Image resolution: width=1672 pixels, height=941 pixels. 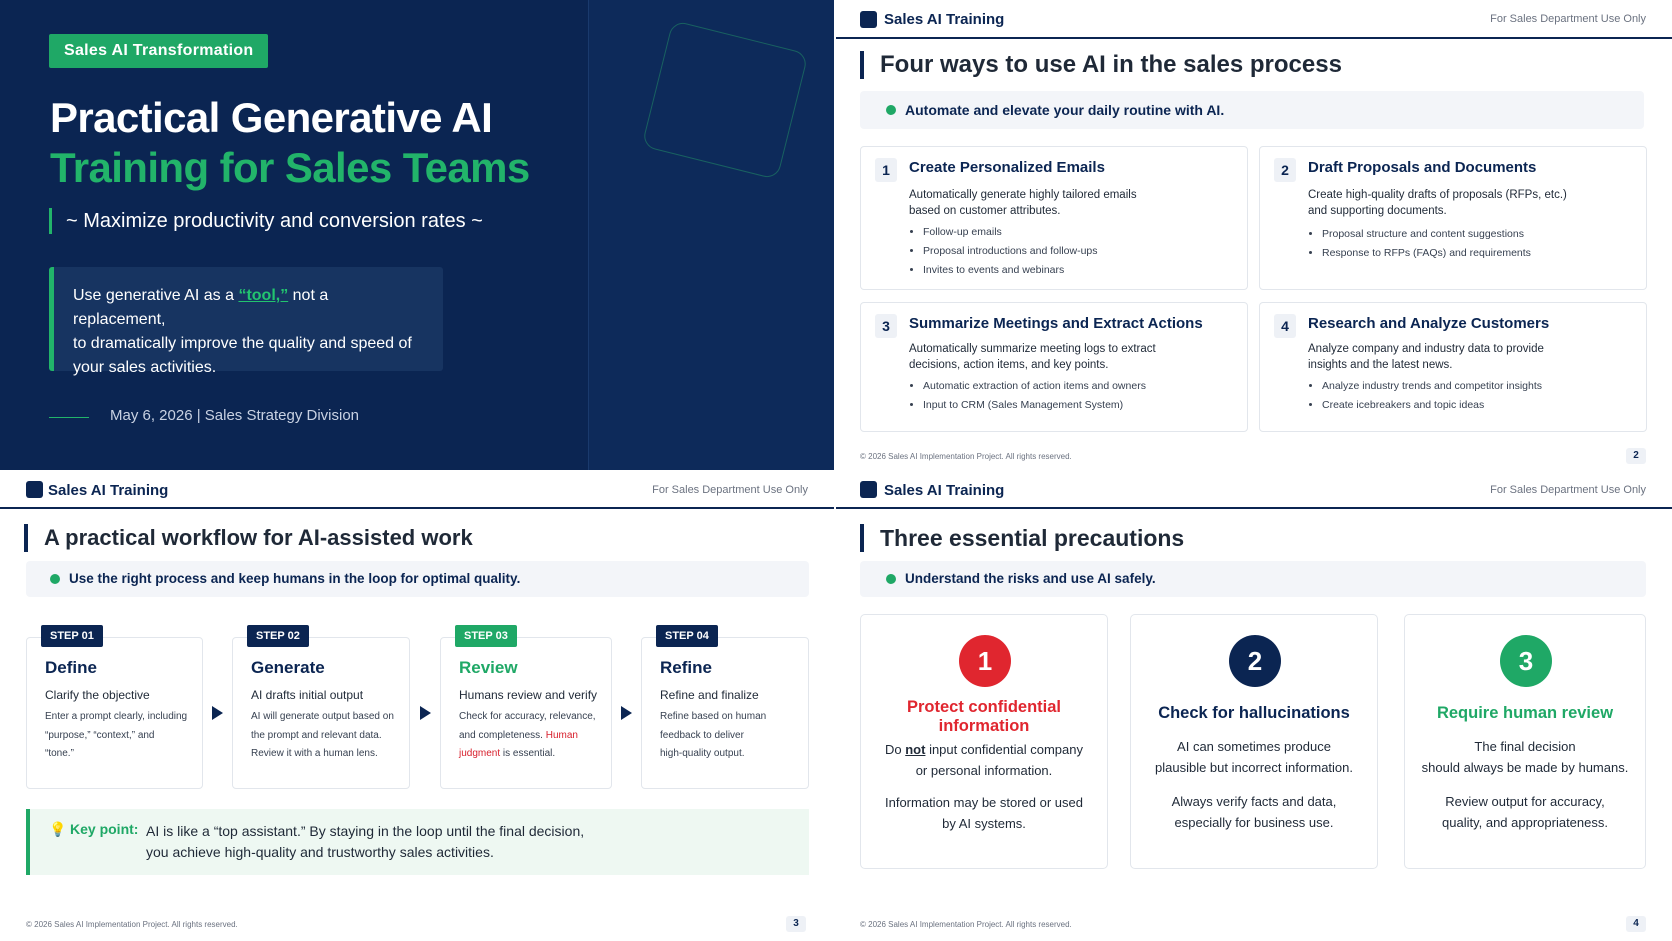 I want to click on bullet-item: Proposal introductions and follow-ups, so click(x=1010, y=251).